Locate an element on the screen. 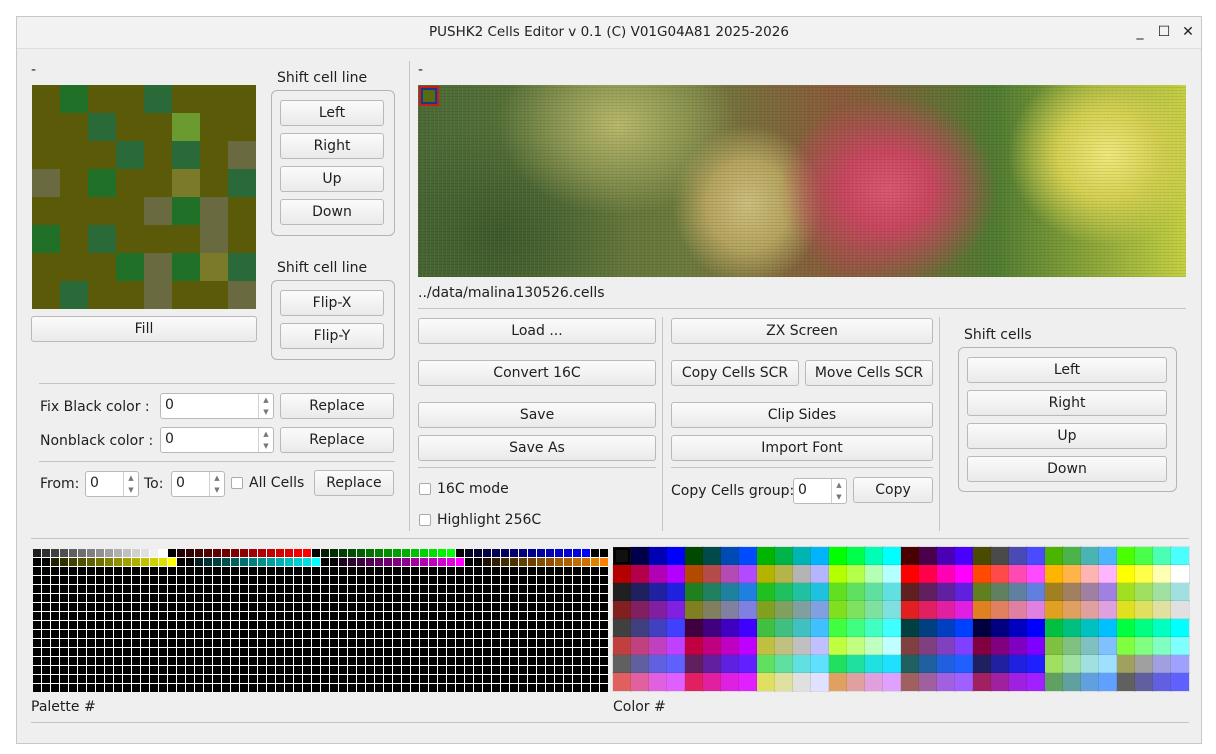  replace-range-button: Replace is located at coordinates (354, 483).